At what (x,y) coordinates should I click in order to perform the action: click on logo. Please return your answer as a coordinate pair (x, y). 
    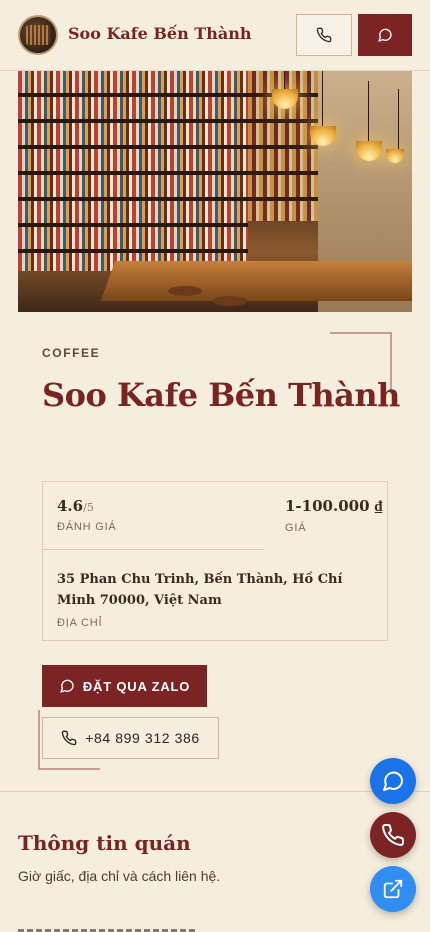
    Looking at the image, I should click on (38, 35).